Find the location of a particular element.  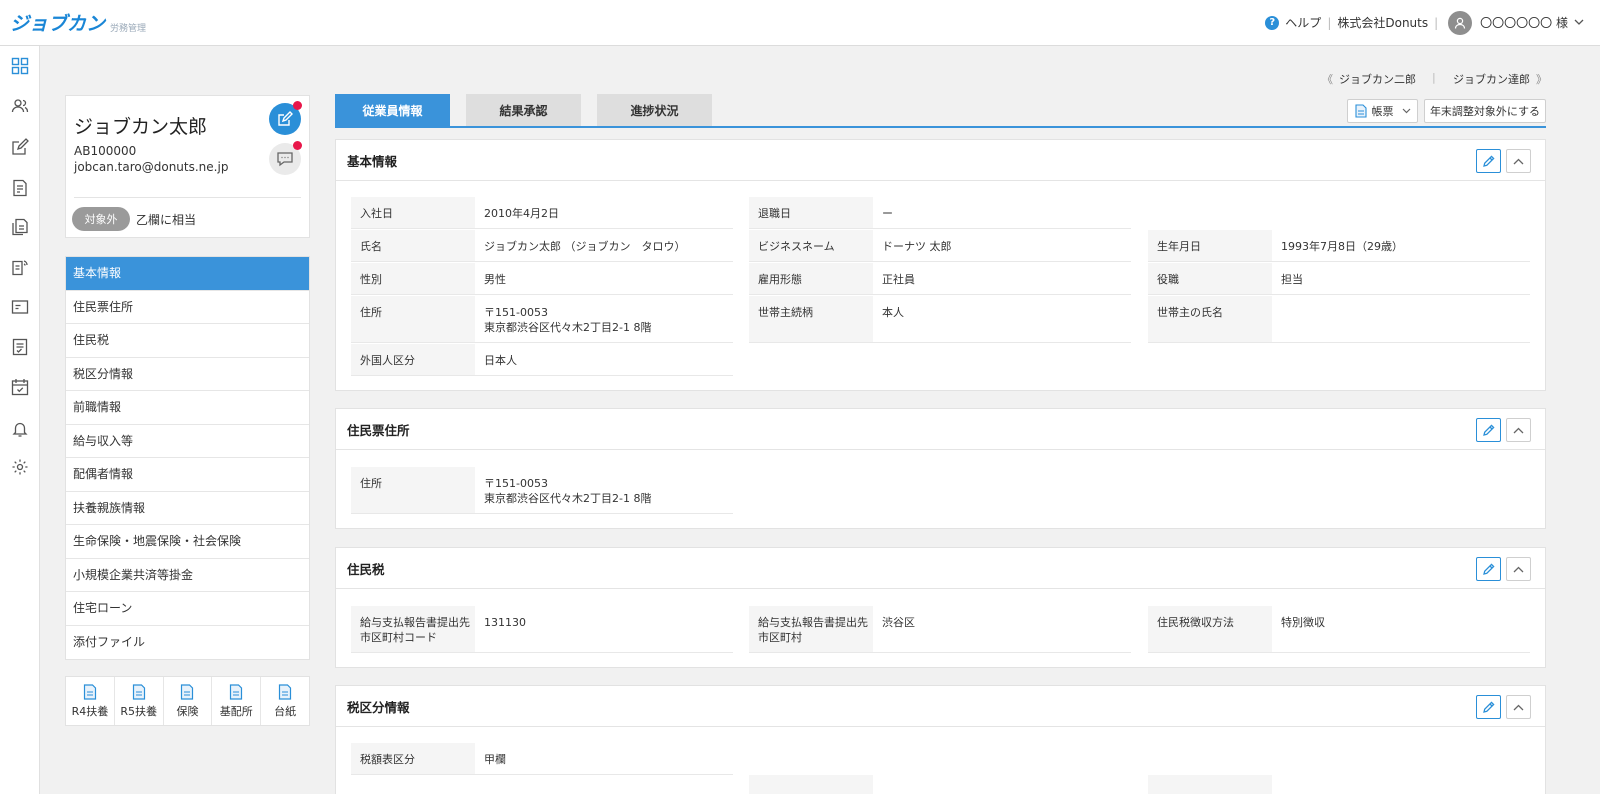

chevron-down-icon is located at coordinates (1579, 22).